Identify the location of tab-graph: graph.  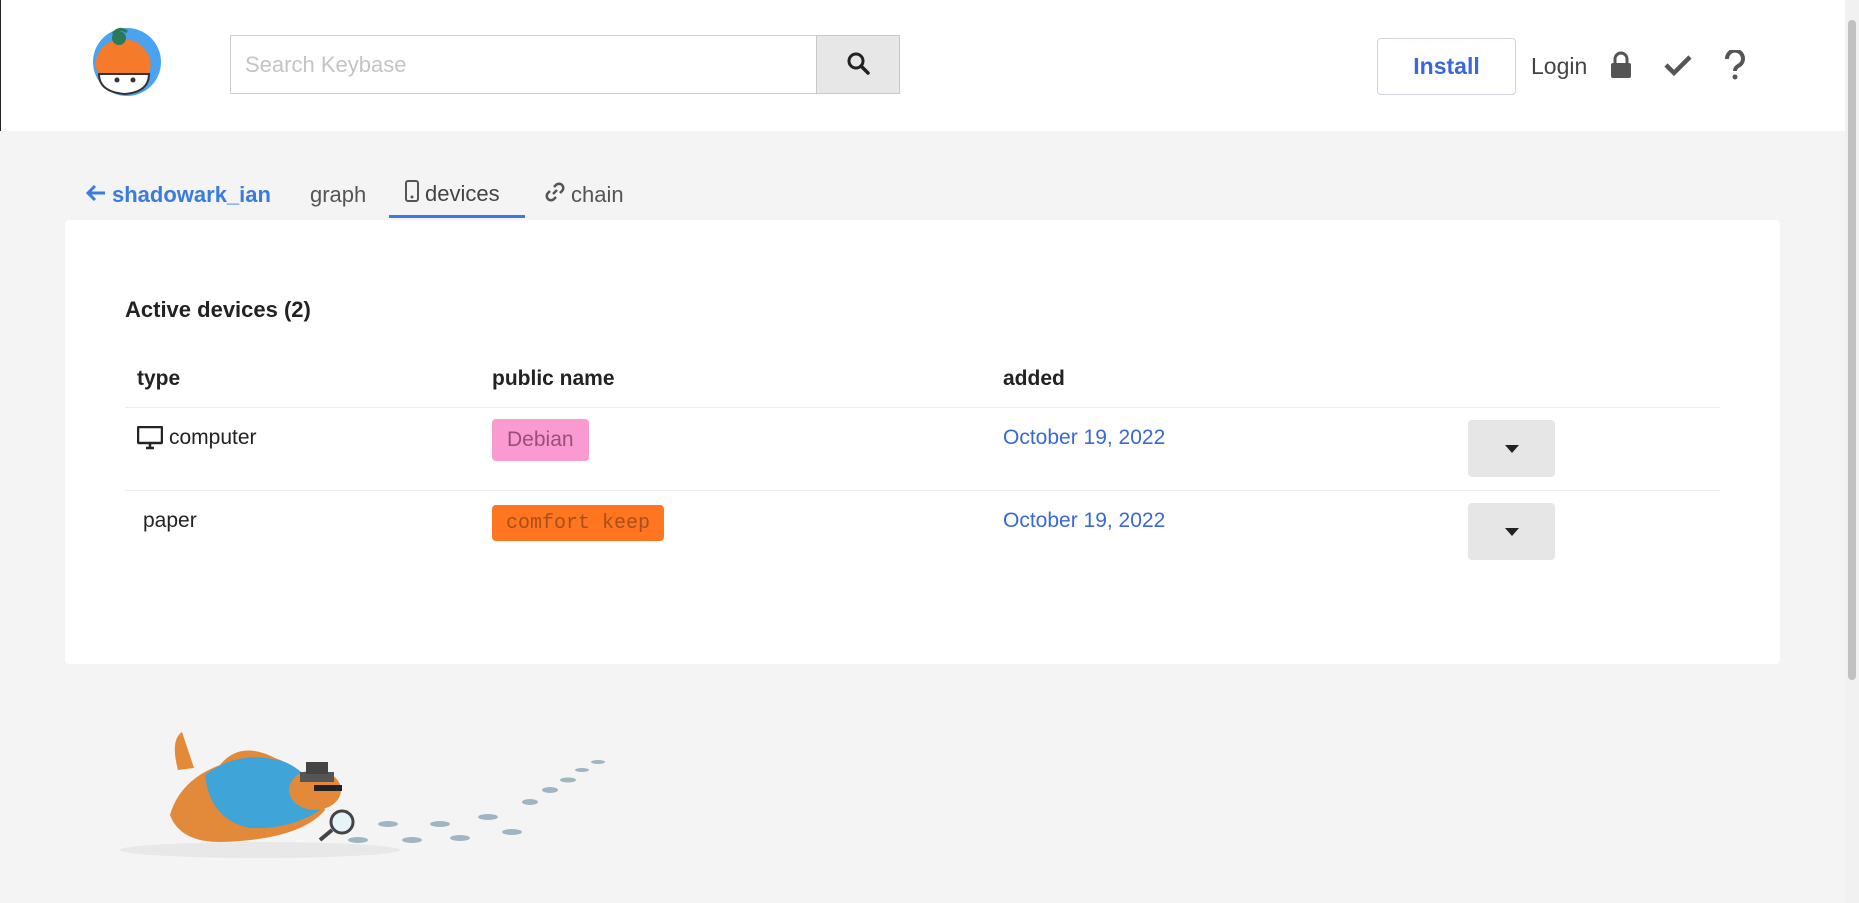
(338, 195).